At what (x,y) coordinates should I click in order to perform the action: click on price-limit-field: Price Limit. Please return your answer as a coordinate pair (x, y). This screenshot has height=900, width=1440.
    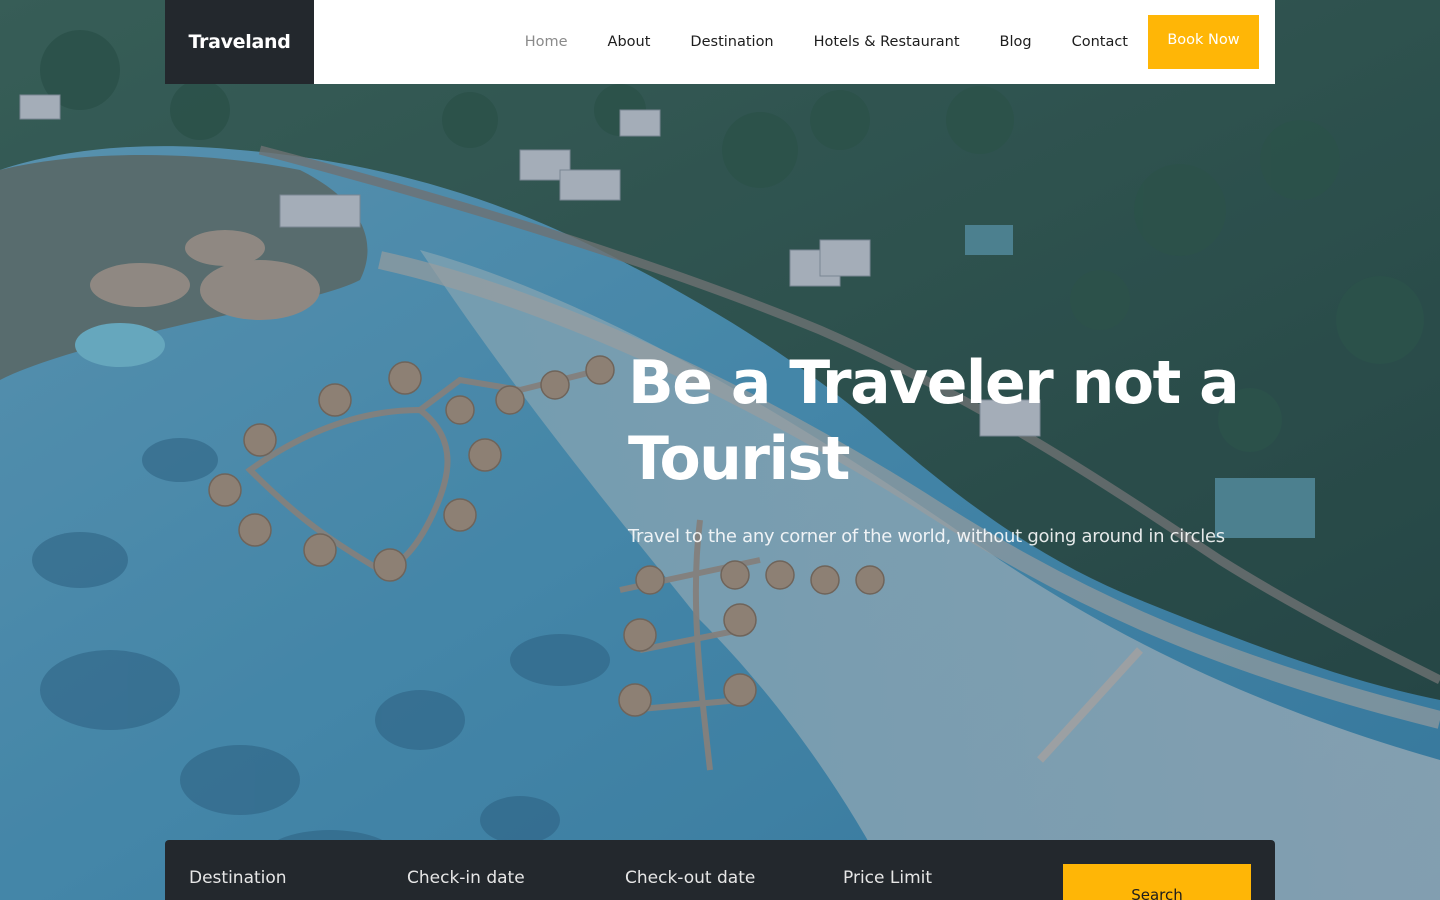
    Looking at the image, I should click on (928, 870).